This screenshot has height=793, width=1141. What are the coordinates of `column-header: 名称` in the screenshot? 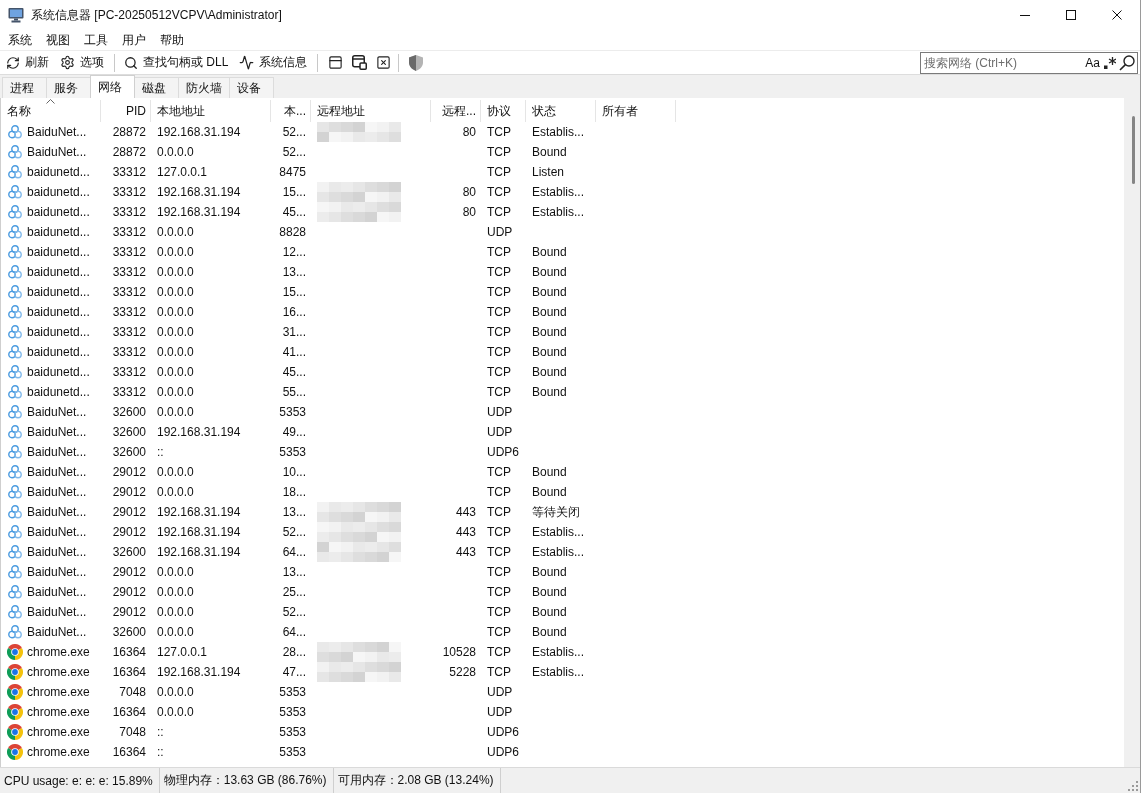 It's located at (51, 111).